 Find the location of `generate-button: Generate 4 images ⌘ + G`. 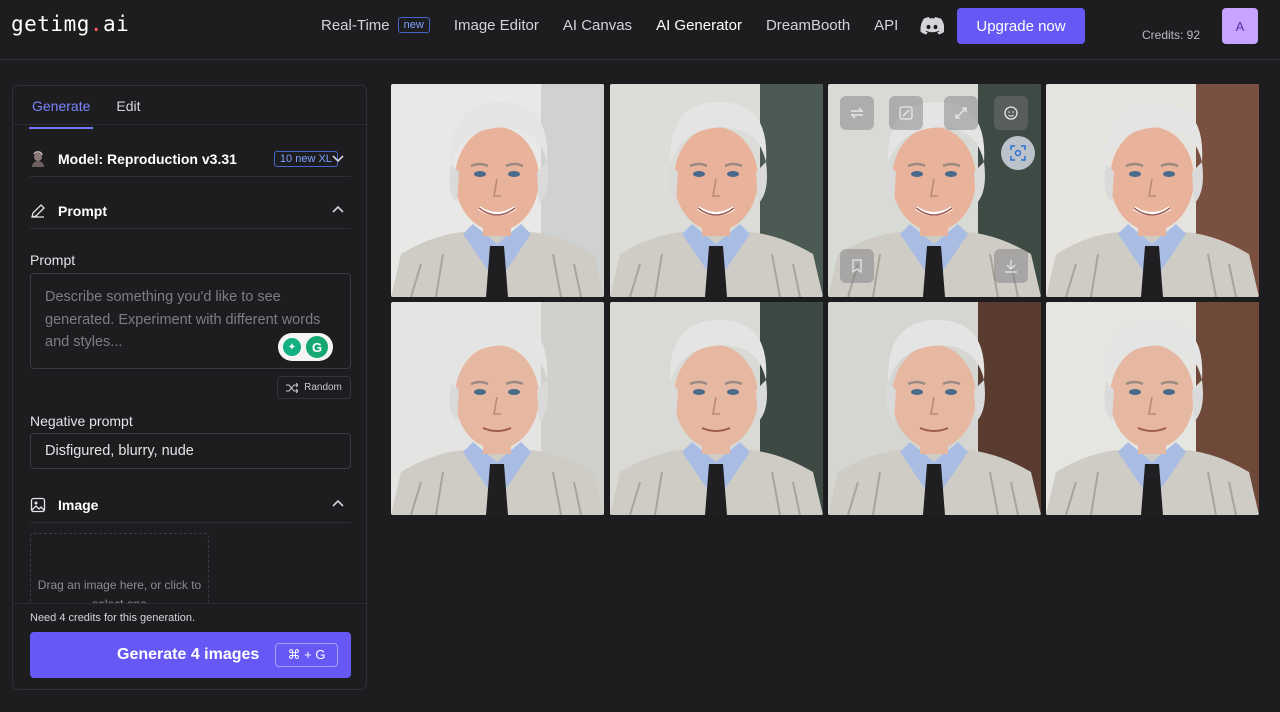

generate-button: Generate 4 images ⌘ + G is located at coordinates (190, 655).